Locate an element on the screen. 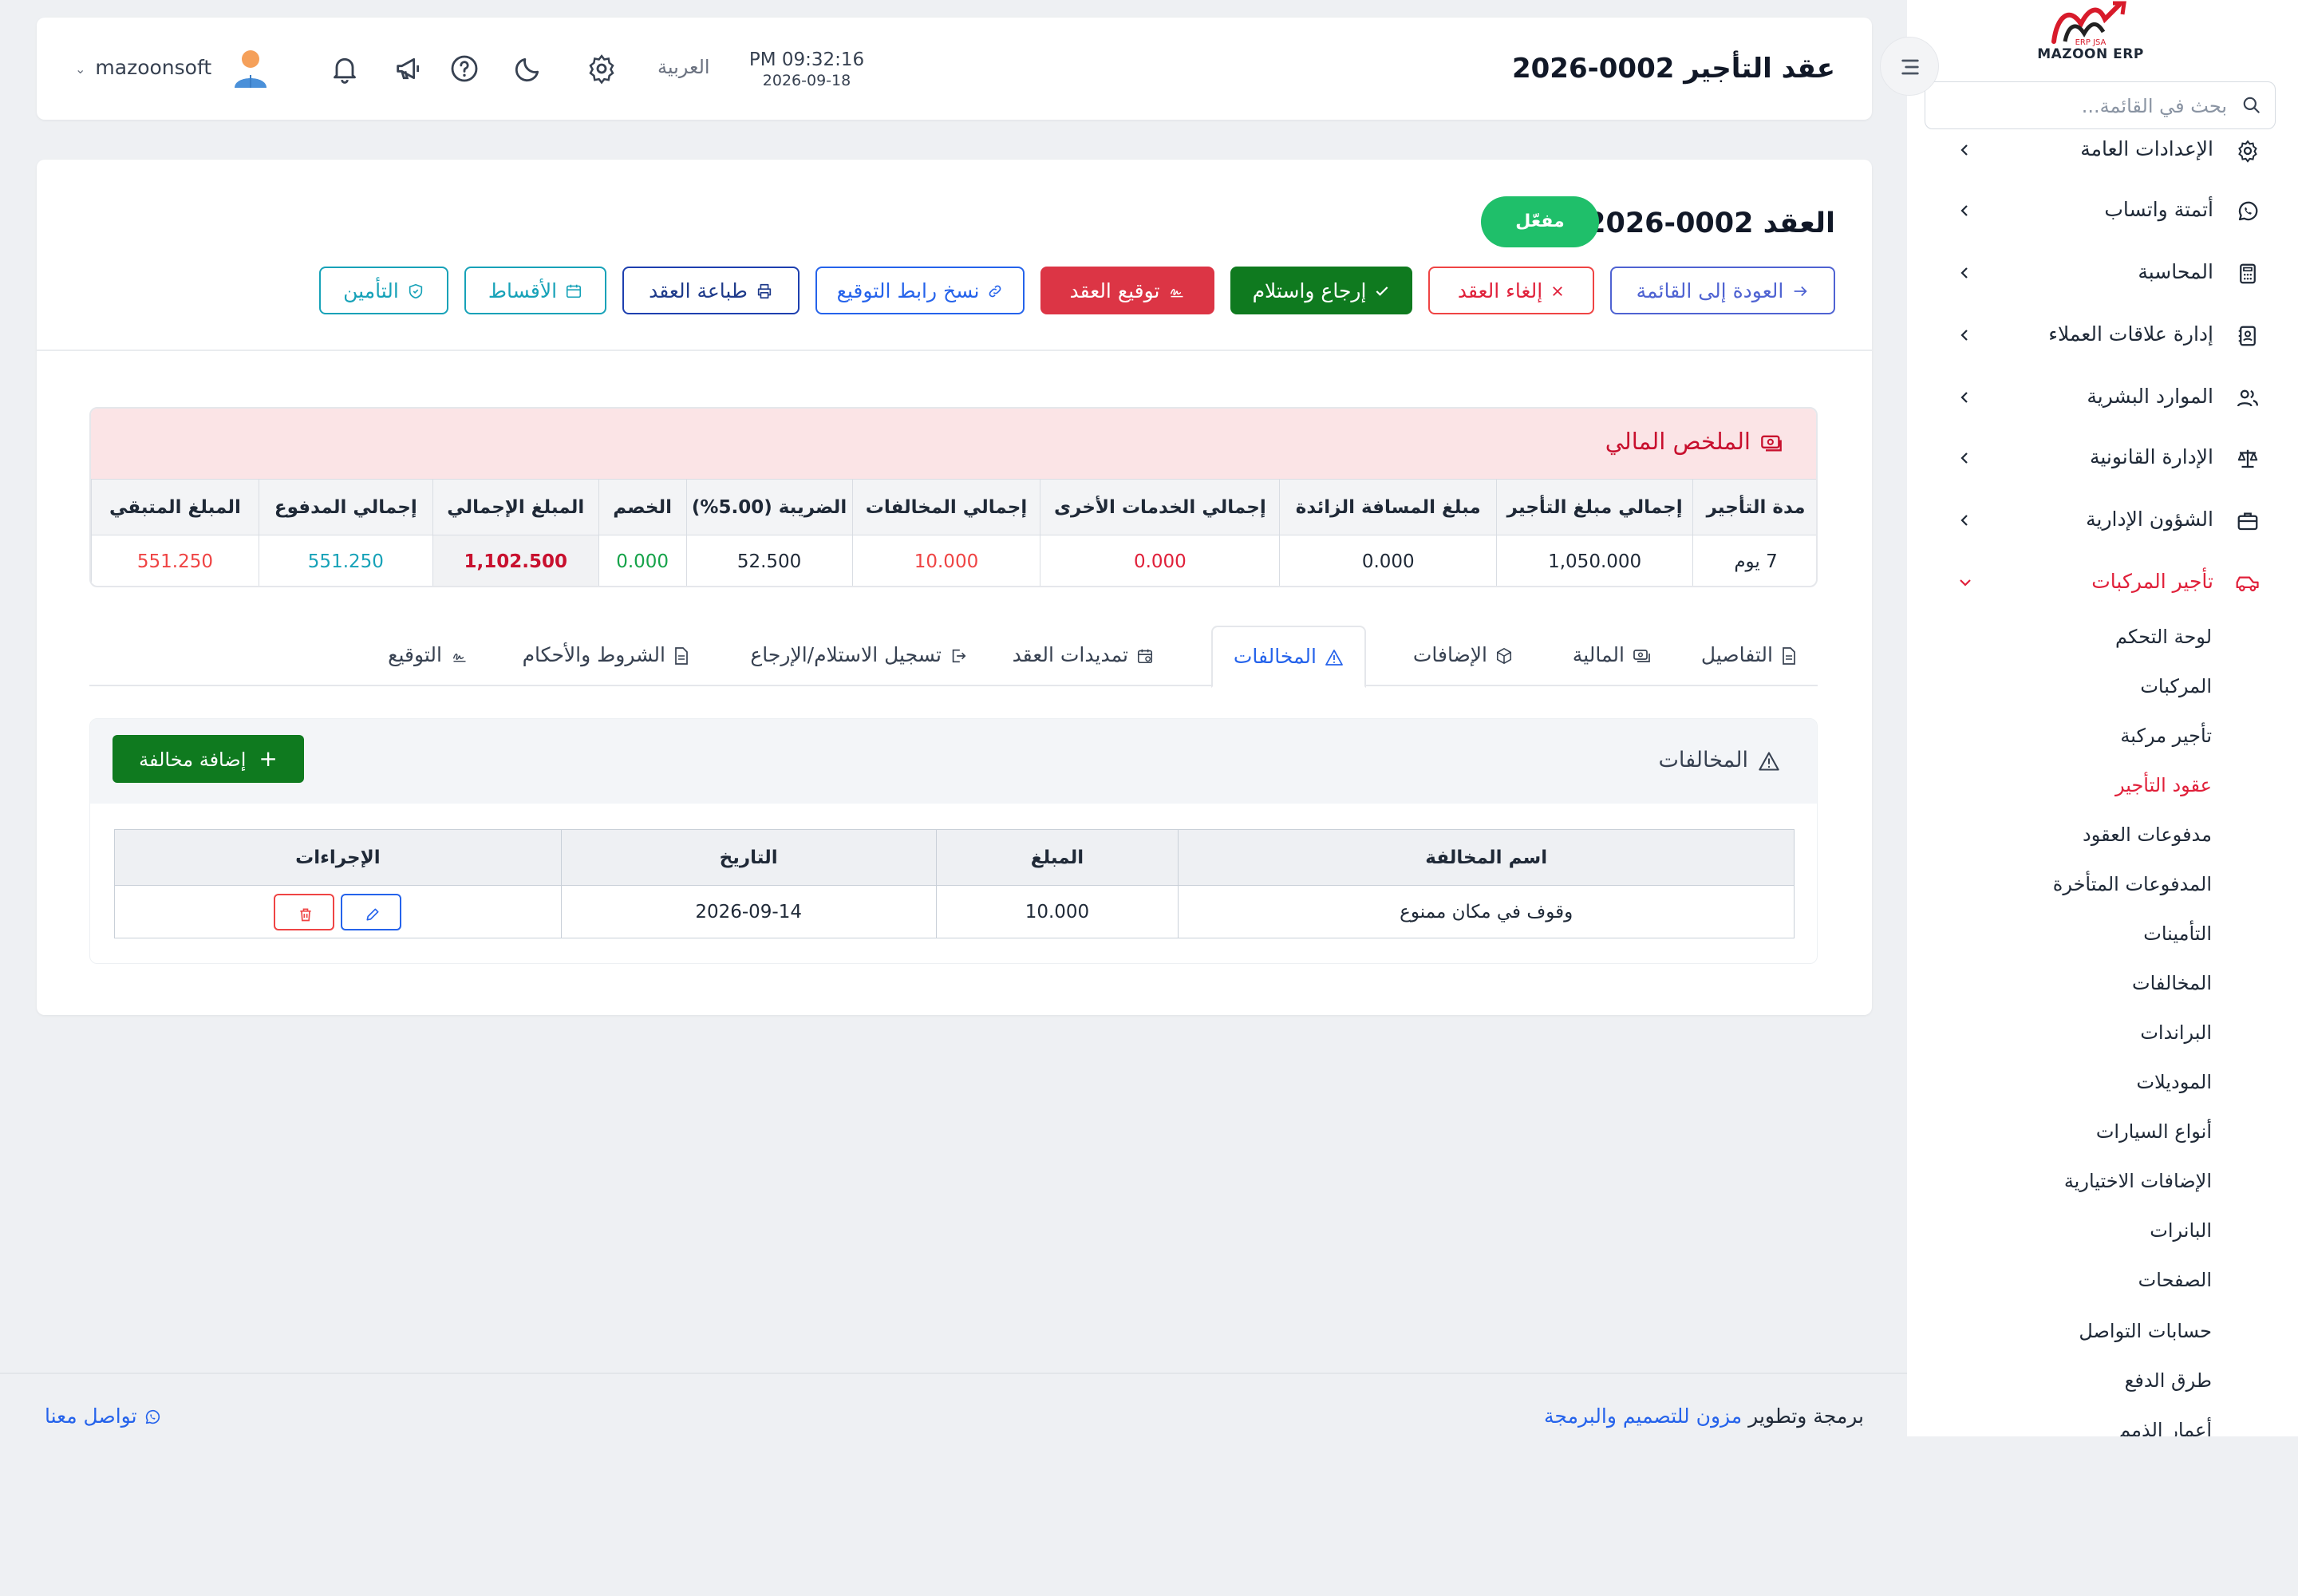 The height and width of the screenshot is (1596, 2298). submenu-item: طرق الدفع is located at coordinates (2168, 1380).